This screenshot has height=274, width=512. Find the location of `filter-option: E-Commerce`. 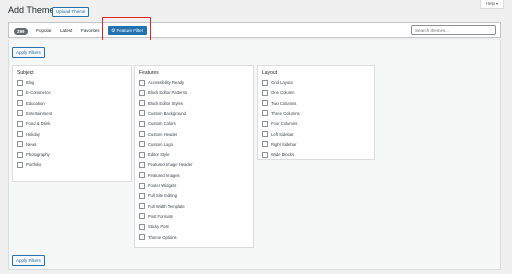

filter-option: E-Commerce is located at coordinates (34, 92).